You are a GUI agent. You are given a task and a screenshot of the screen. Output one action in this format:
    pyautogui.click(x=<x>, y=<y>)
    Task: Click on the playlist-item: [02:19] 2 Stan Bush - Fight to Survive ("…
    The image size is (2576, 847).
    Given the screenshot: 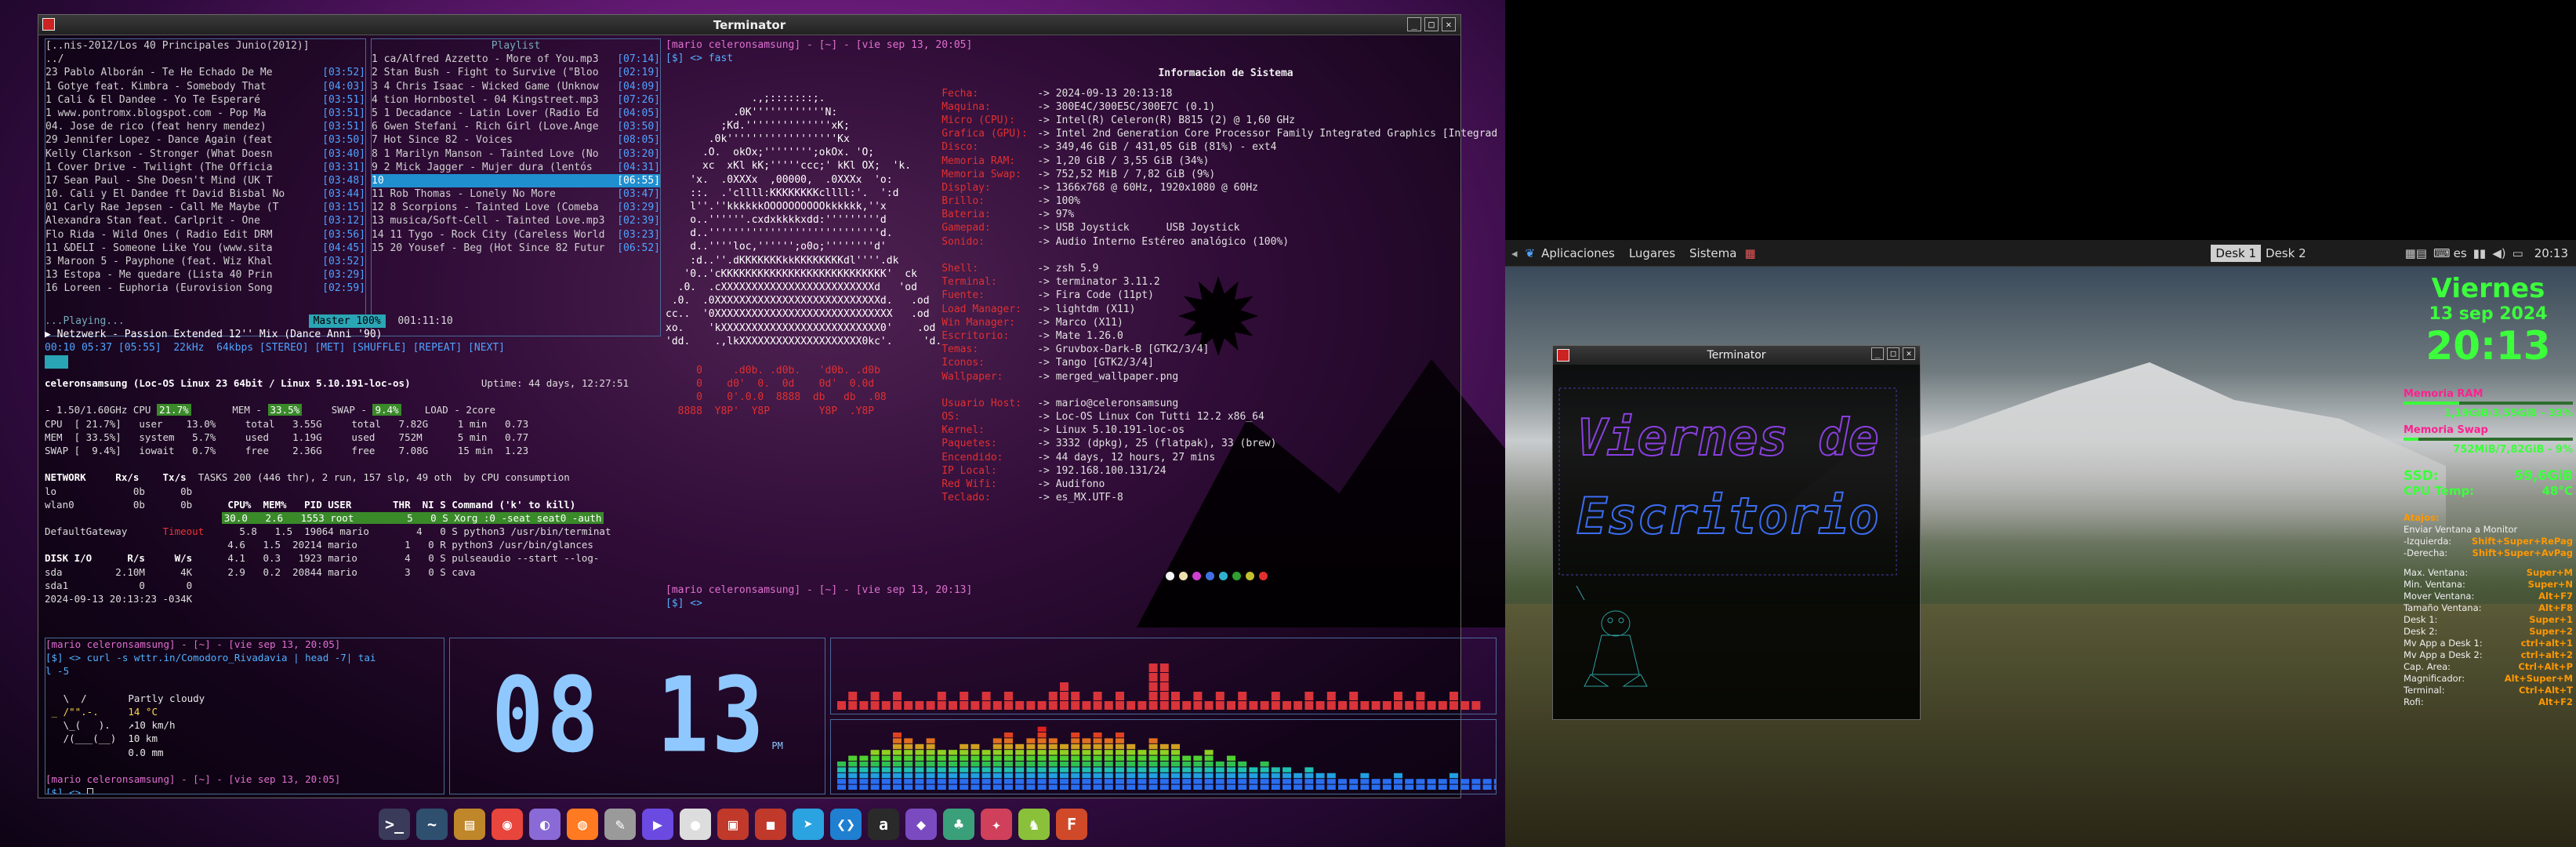 What is the action you would take?
    pyautogui.click(x=516, y=72)
    